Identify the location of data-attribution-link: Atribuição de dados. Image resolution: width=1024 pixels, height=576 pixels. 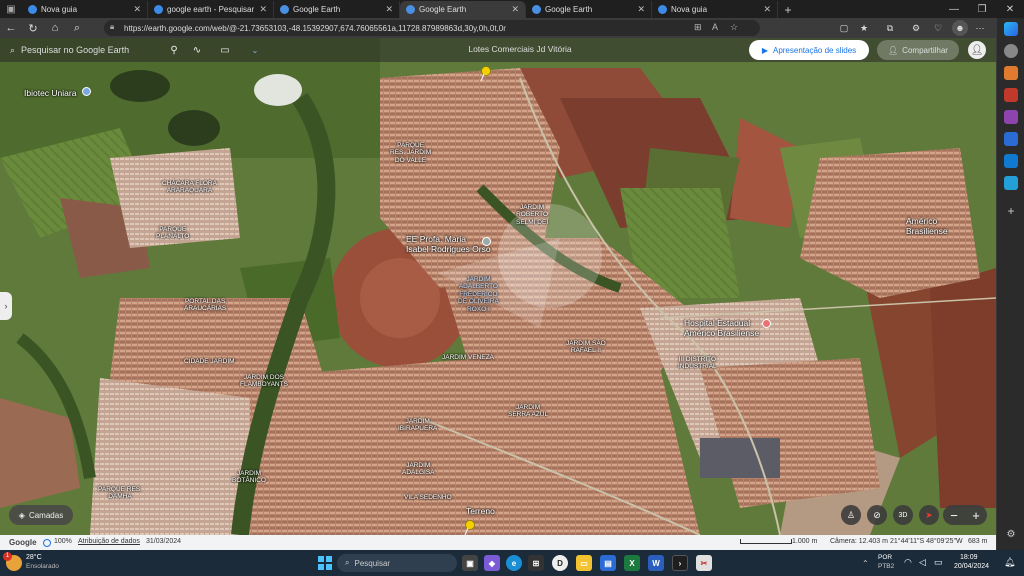
(109, 541).